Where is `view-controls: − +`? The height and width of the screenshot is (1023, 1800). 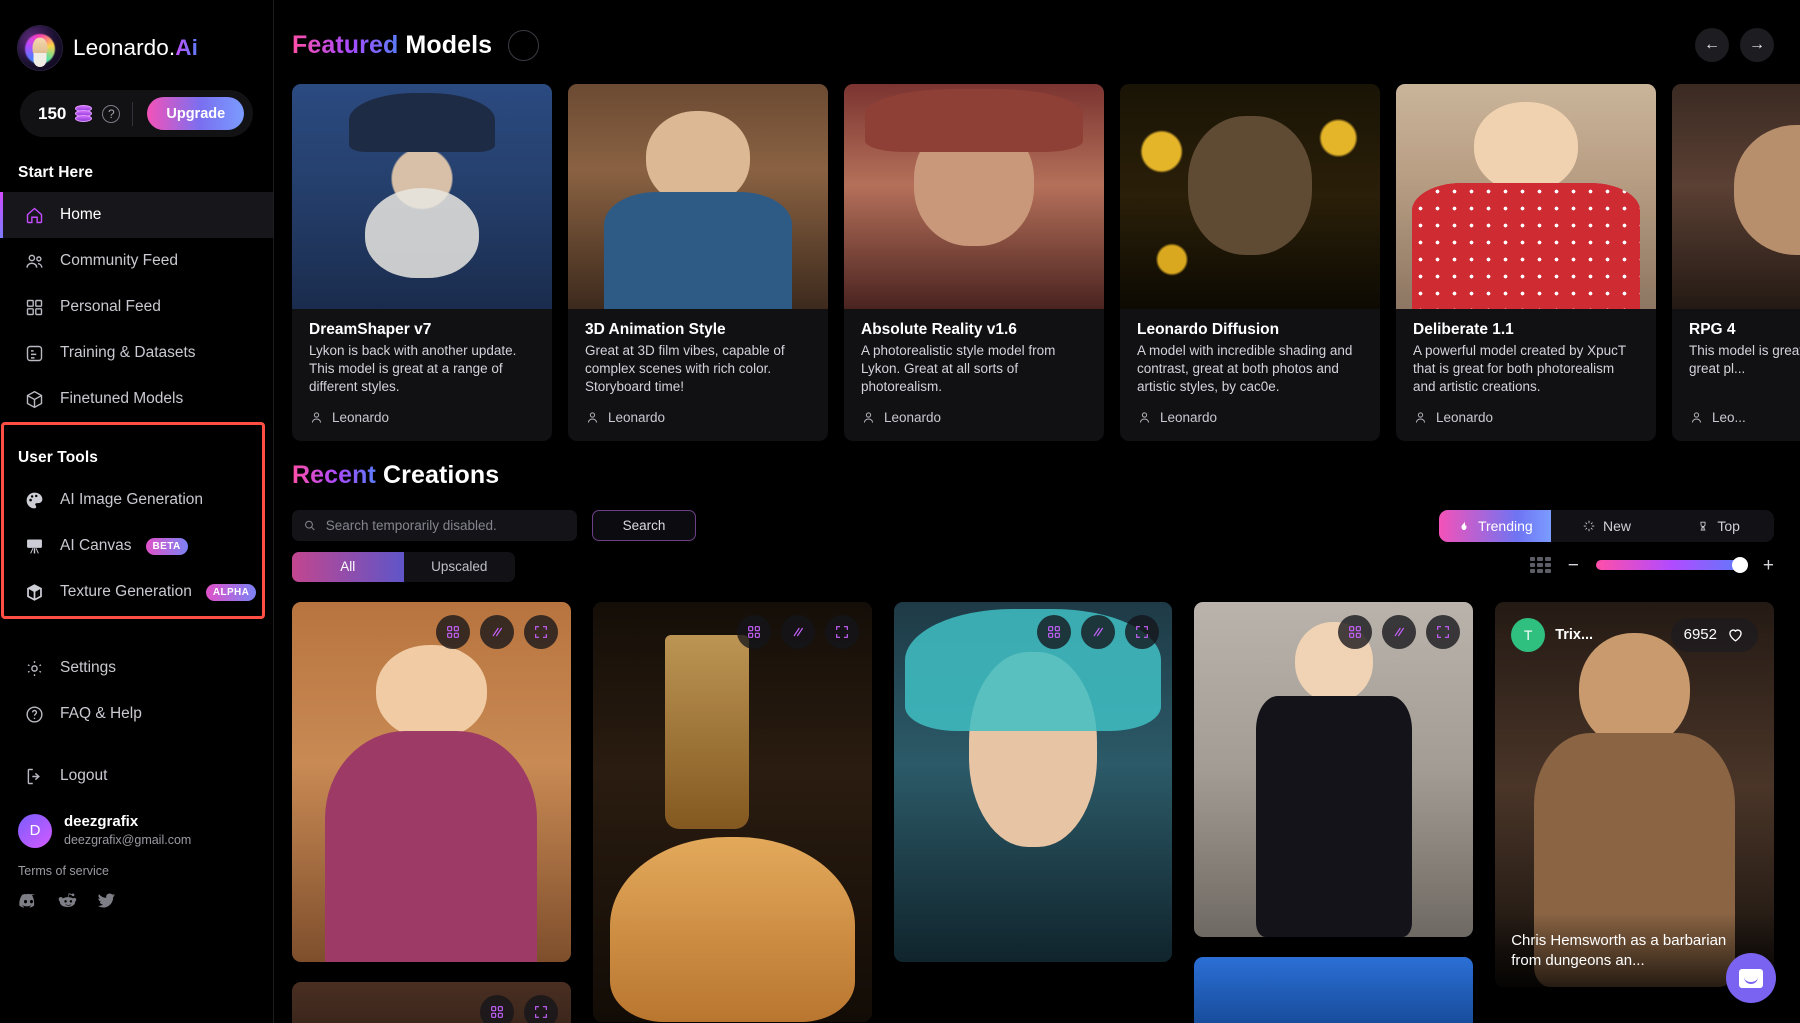
view-controls: − + is located at coordinates (1651, 565).